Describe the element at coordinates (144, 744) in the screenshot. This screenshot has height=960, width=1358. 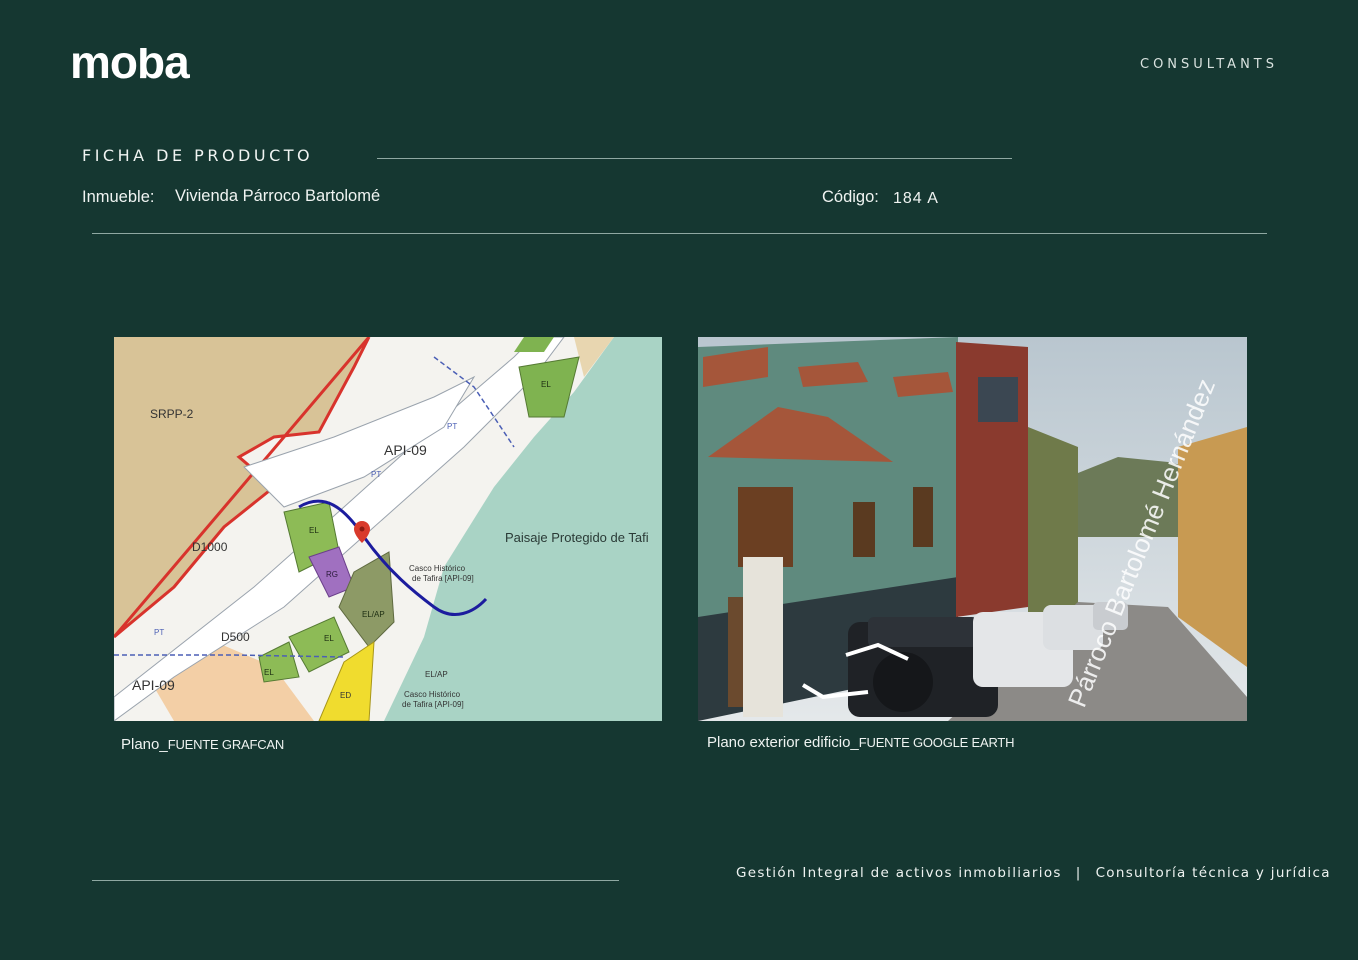
I see `map-caption-main: Plano_` at that location.